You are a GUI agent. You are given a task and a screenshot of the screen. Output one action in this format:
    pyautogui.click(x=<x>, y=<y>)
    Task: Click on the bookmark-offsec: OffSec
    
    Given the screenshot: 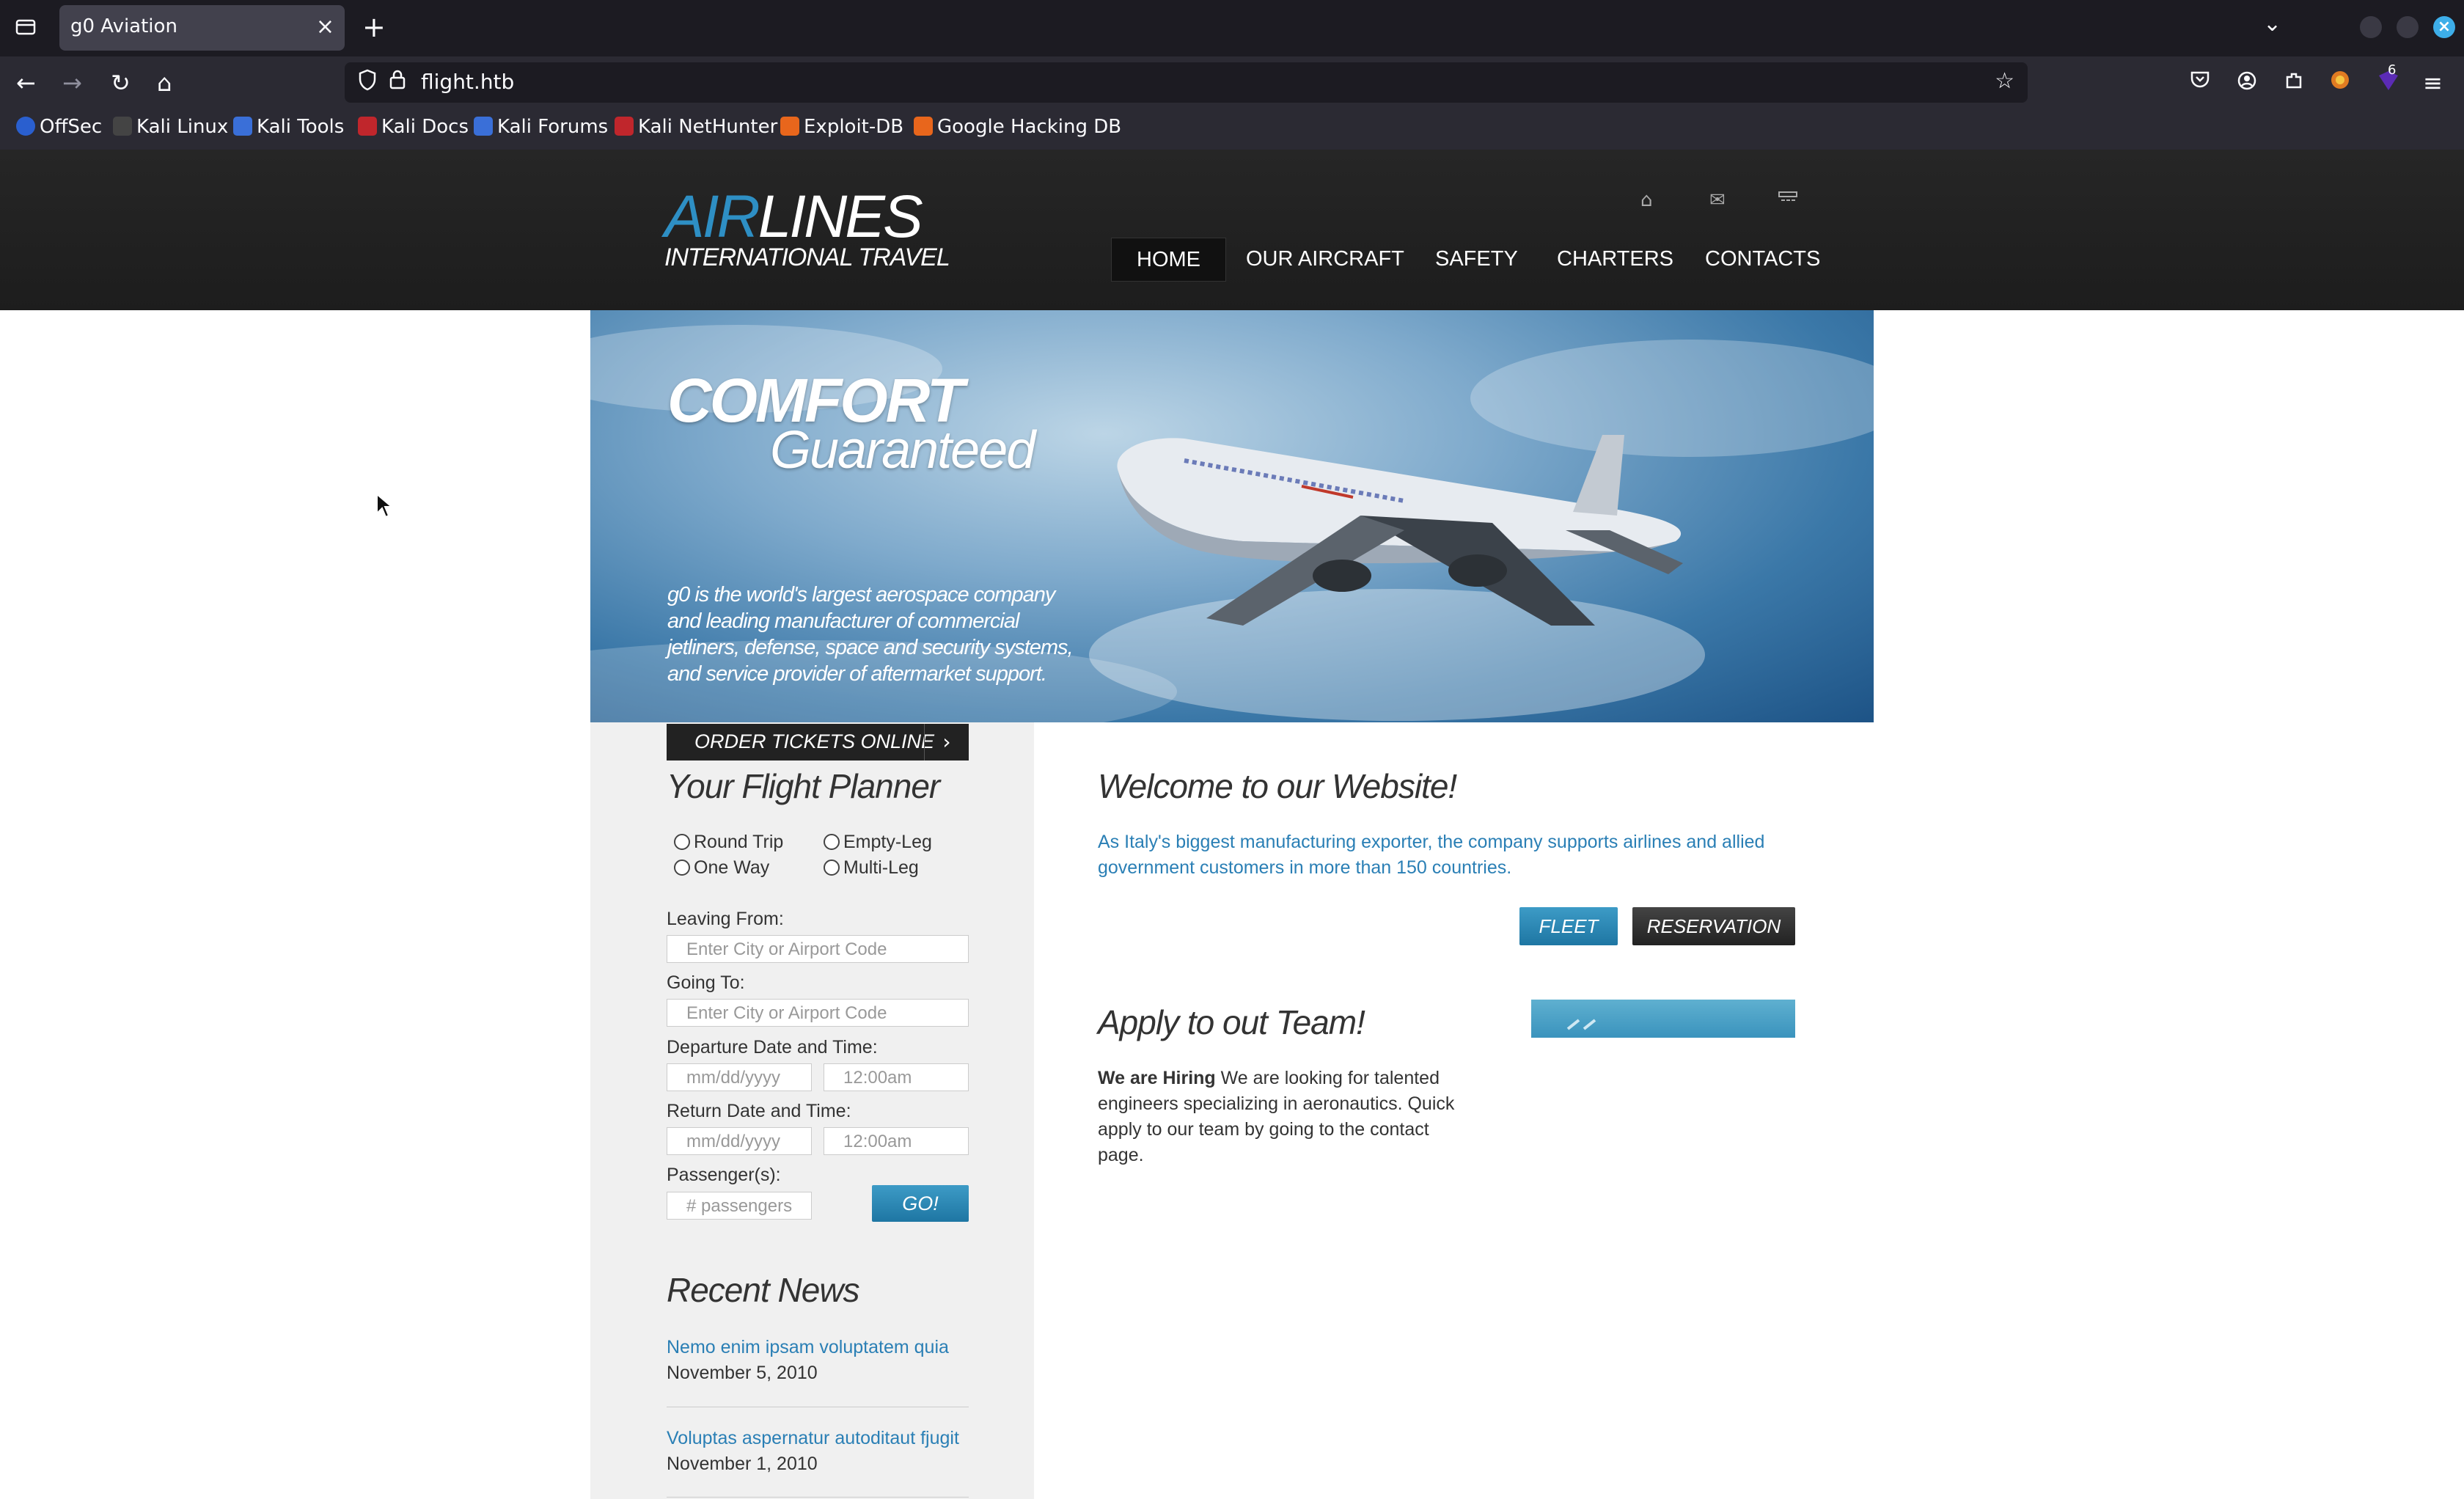 What is the action you would take?
    pyautogui.click(x=59, y=127)
    